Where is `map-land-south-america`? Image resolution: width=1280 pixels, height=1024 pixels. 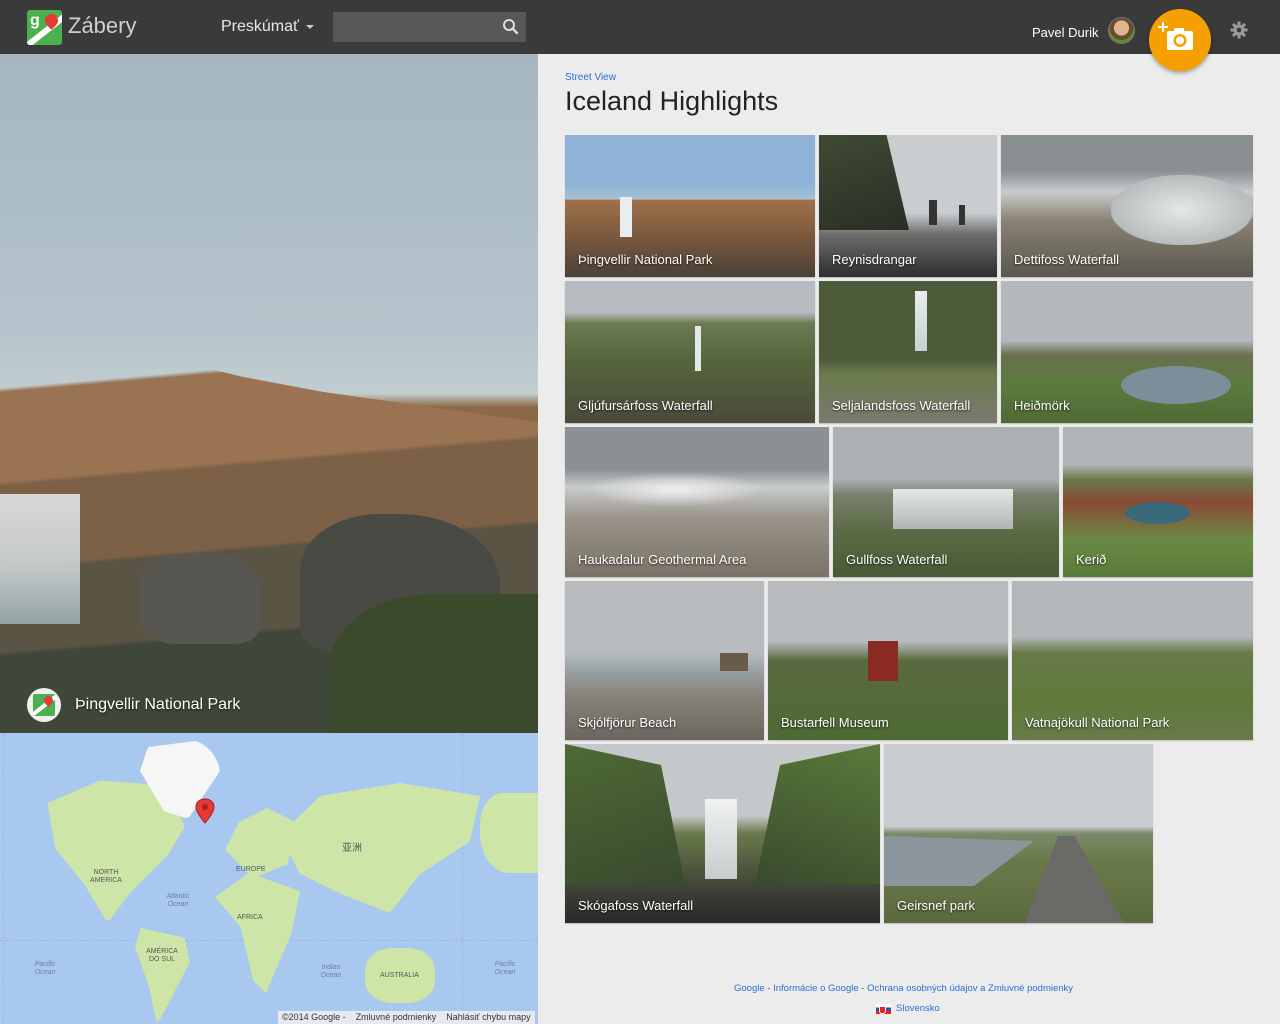
map-land-south-america is located at coordinates (162, 976).